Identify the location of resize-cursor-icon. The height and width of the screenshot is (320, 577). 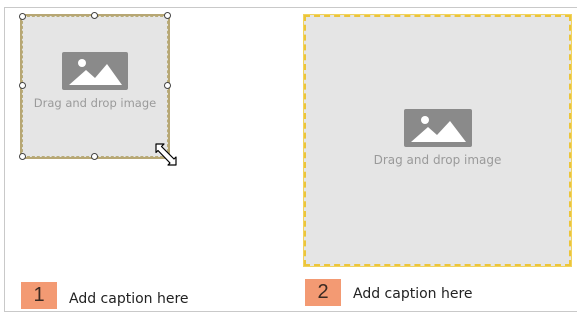
(166, 154).